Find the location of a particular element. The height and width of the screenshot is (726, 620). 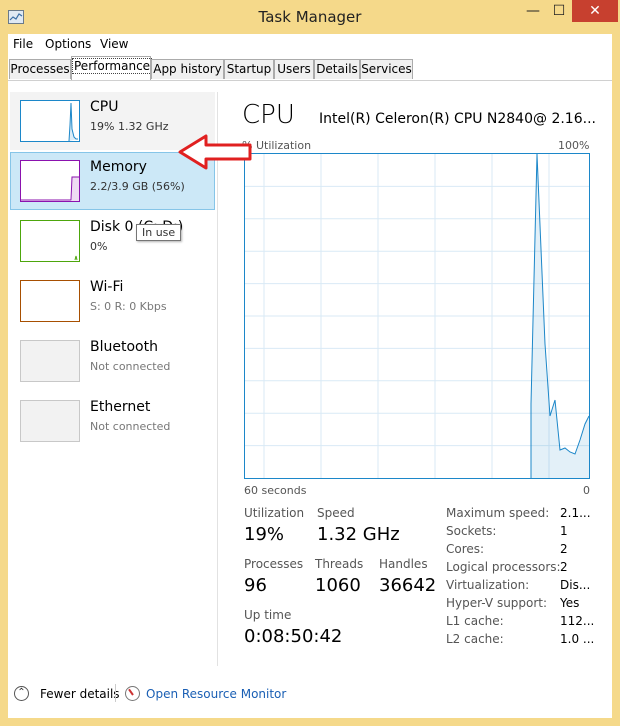

tab-services: Services is located at coordinates (386, 69).